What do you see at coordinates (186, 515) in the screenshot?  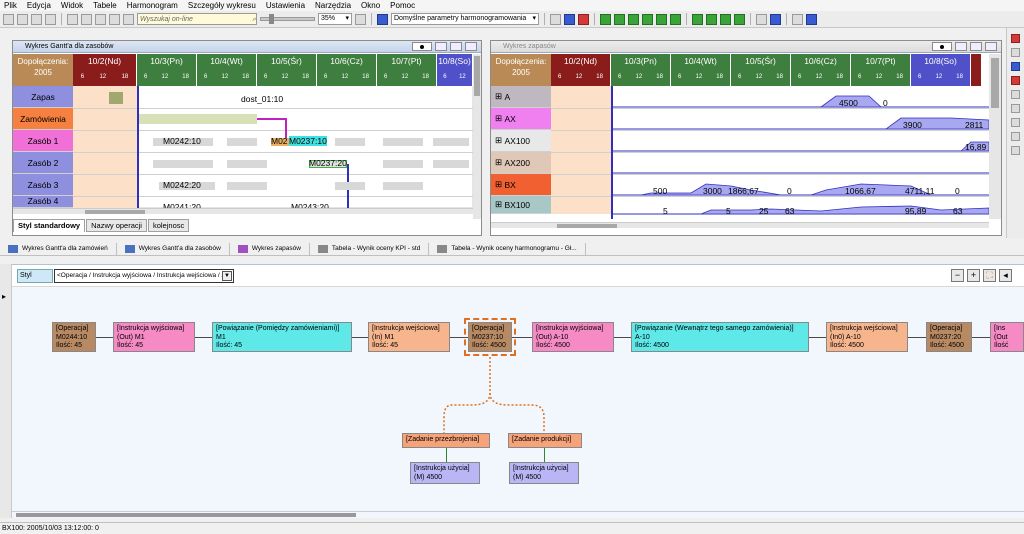 I see `diagram-hscroll-thumb` at bounding box center [186, 515].